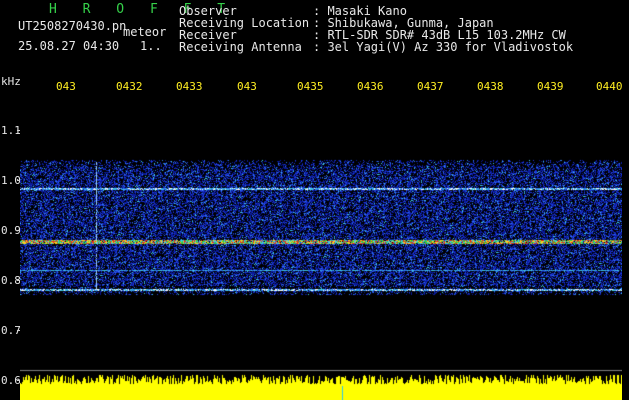 The image size is (629, 400). What do you see at coordinates (430, 86) in the screenshot?
I see `time-tick-label: 0437` at bounding box center [430, 86].